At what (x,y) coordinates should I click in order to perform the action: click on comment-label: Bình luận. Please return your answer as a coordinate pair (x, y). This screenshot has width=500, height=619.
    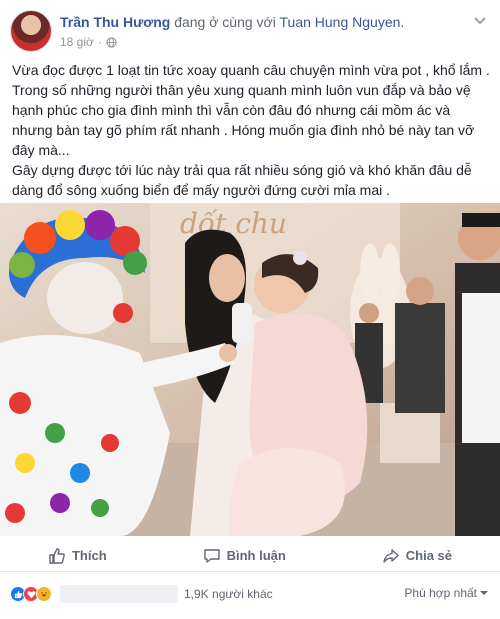
    Looking at the image, I should click on (256, 555).